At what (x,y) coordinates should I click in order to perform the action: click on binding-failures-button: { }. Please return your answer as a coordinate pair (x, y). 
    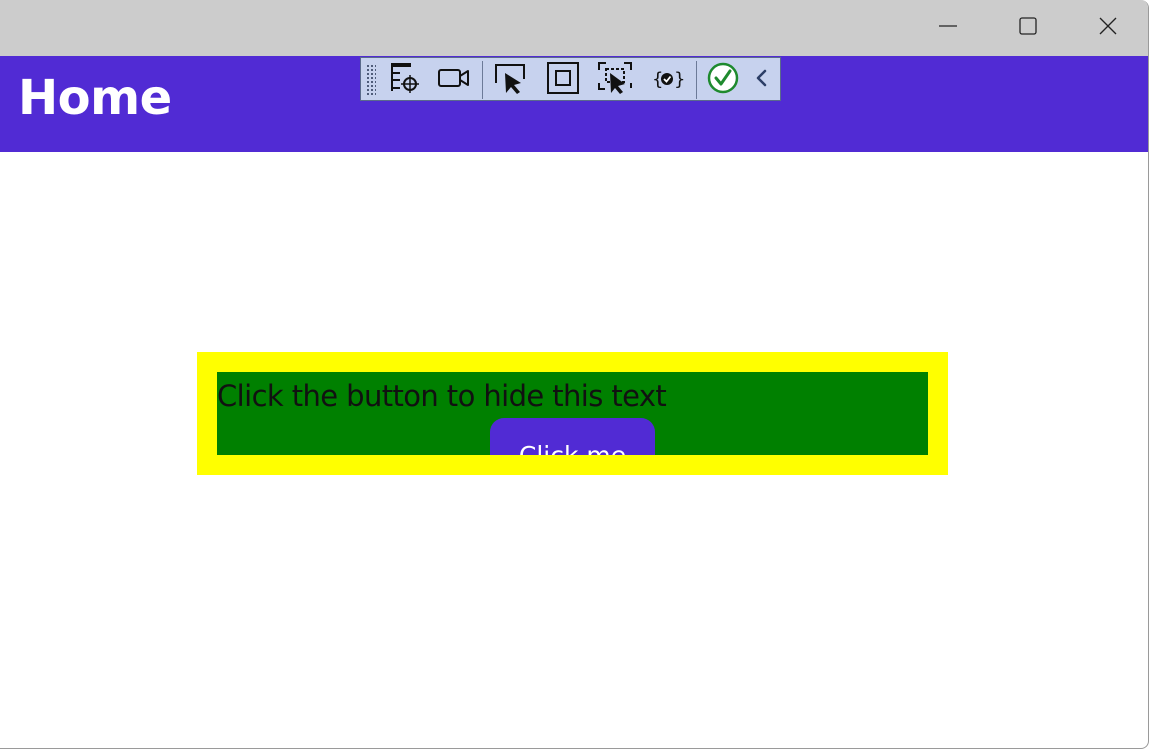
    Looking at the image, I should click on (667, 80).